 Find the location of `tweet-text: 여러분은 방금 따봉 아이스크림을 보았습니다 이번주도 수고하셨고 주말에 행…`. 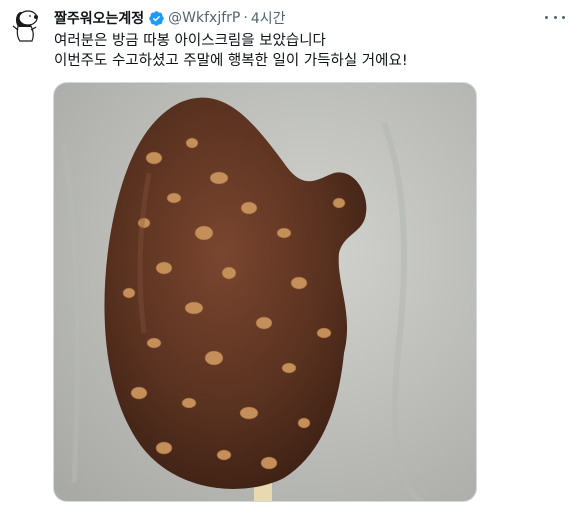

tweet-text: 여러분은 방금 따봉 아이스크림을 보았습니다 이번주도 수고하셨고 주말에 행… is located at coordinates (231, 51).